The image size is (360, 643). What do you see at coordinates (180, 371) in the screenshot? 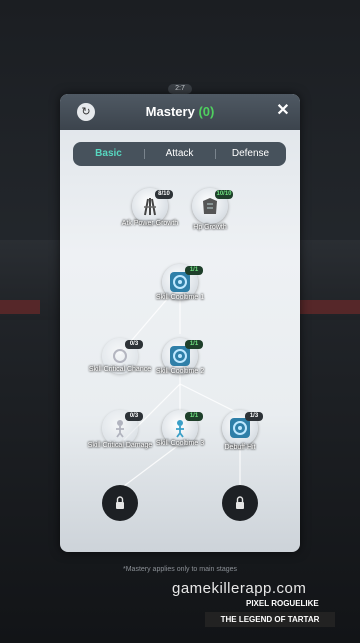
I see `skill-label: Skill Cooltime 2` at bounding box center [180, 371].